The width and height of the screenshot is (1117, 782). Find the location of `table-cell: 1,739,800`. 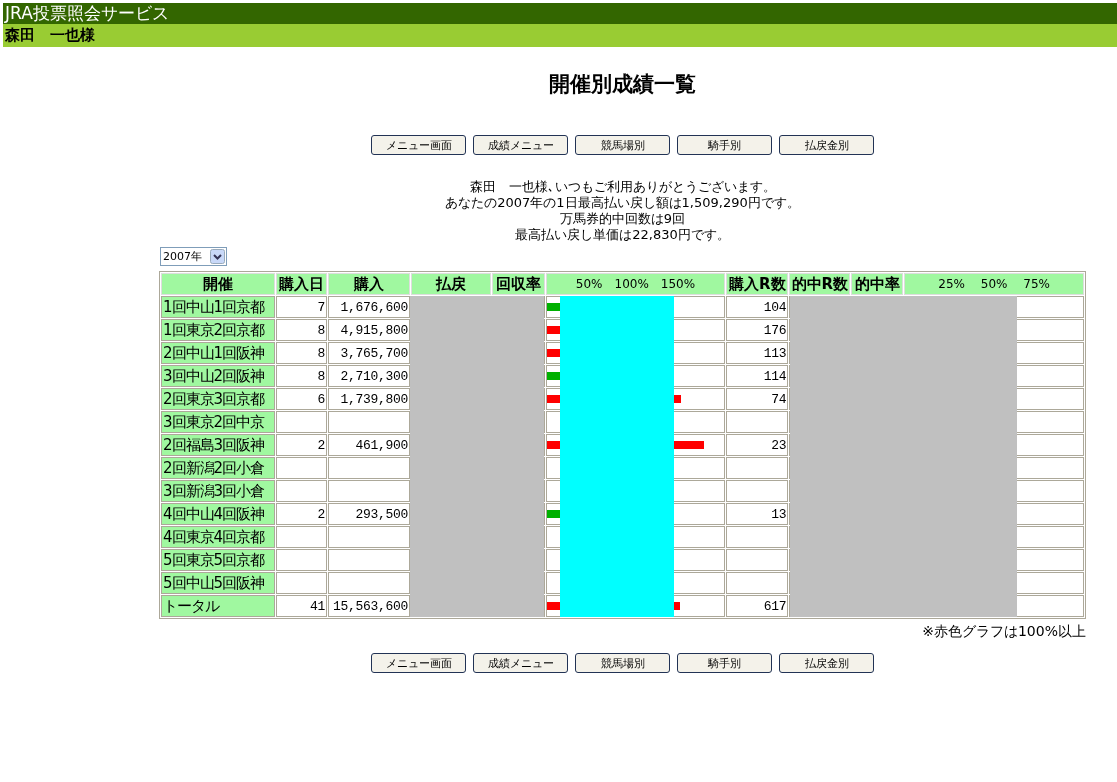

table-cell: 1,739,800 is located at coordinates (368, 399).